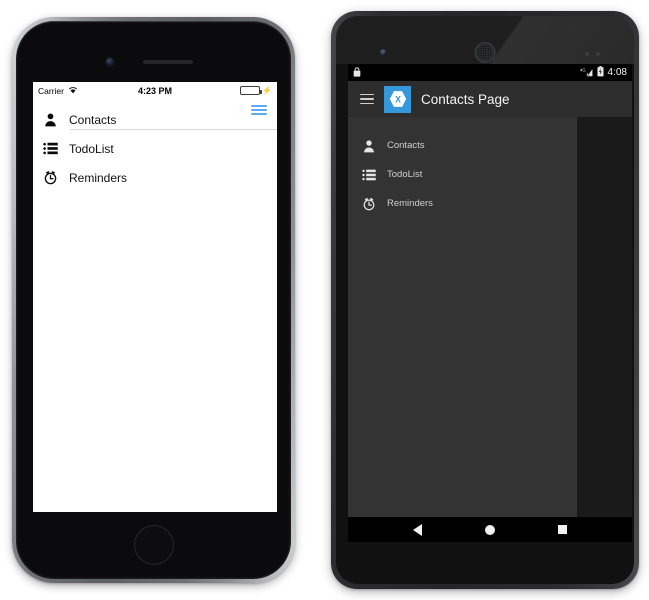  I want to click on charging-bolt-icon: ⚡, so click(267, 90).